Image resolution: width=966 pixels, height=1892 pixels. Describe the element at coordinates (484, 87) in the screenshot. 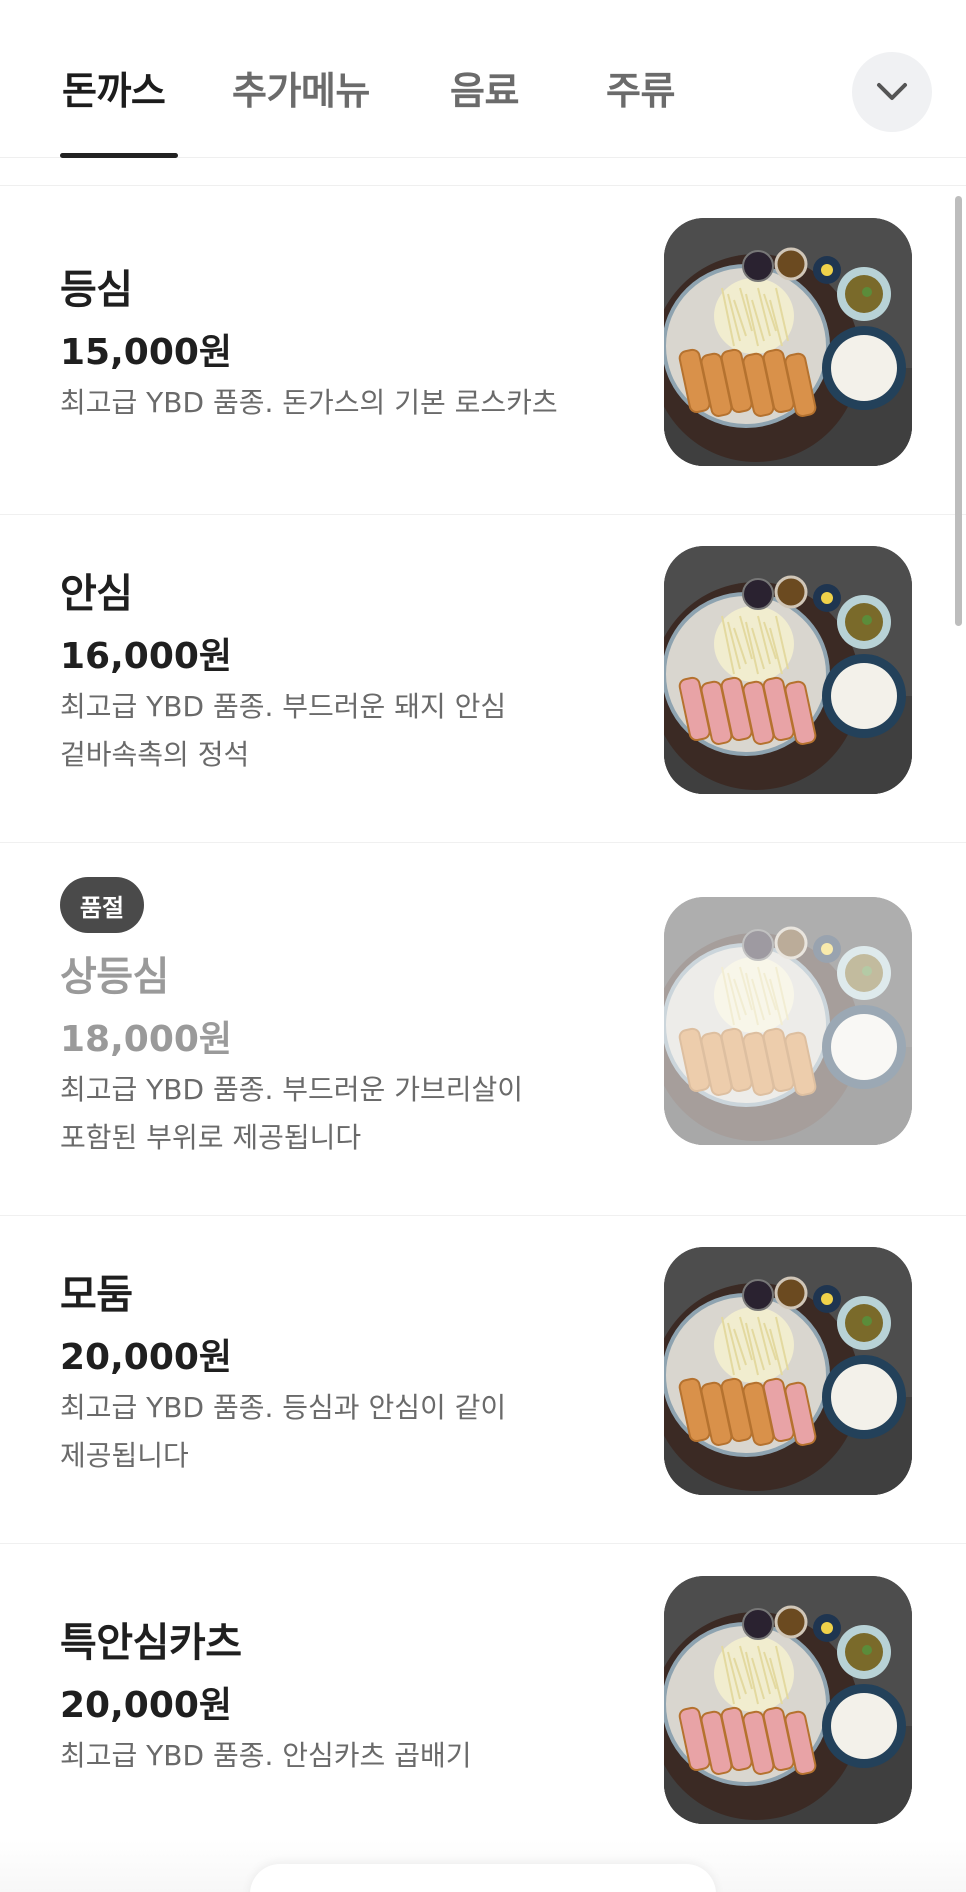

I see `tab-drinks: 음료` at that location.